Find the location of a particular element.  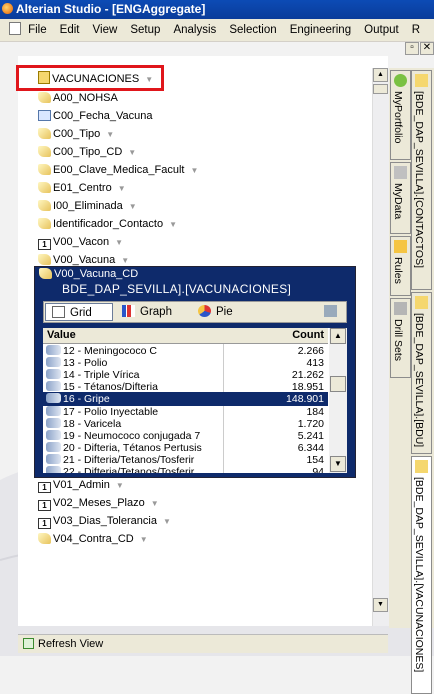

document-icon is located at coordinates (15, 28).